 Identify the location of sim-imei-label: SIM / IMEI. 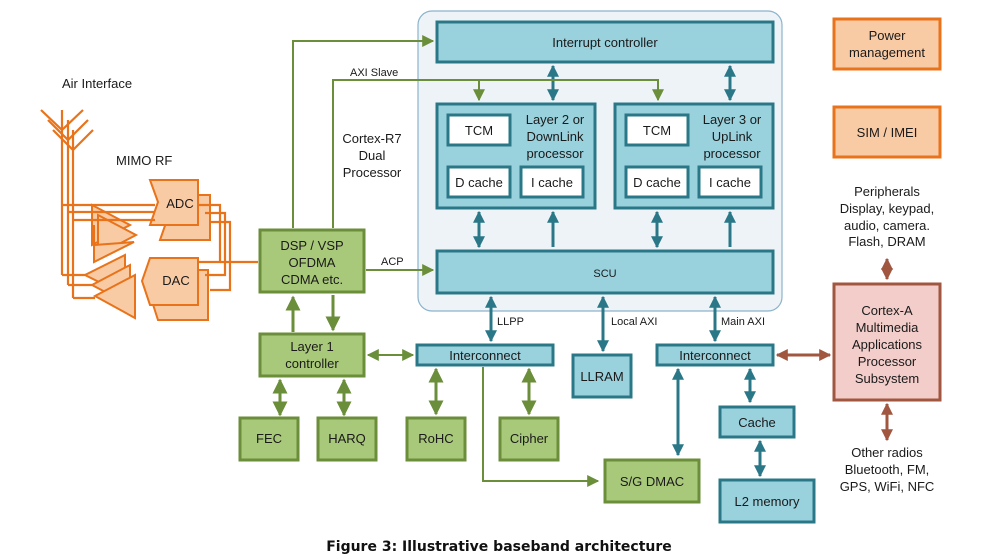
(887, 132).